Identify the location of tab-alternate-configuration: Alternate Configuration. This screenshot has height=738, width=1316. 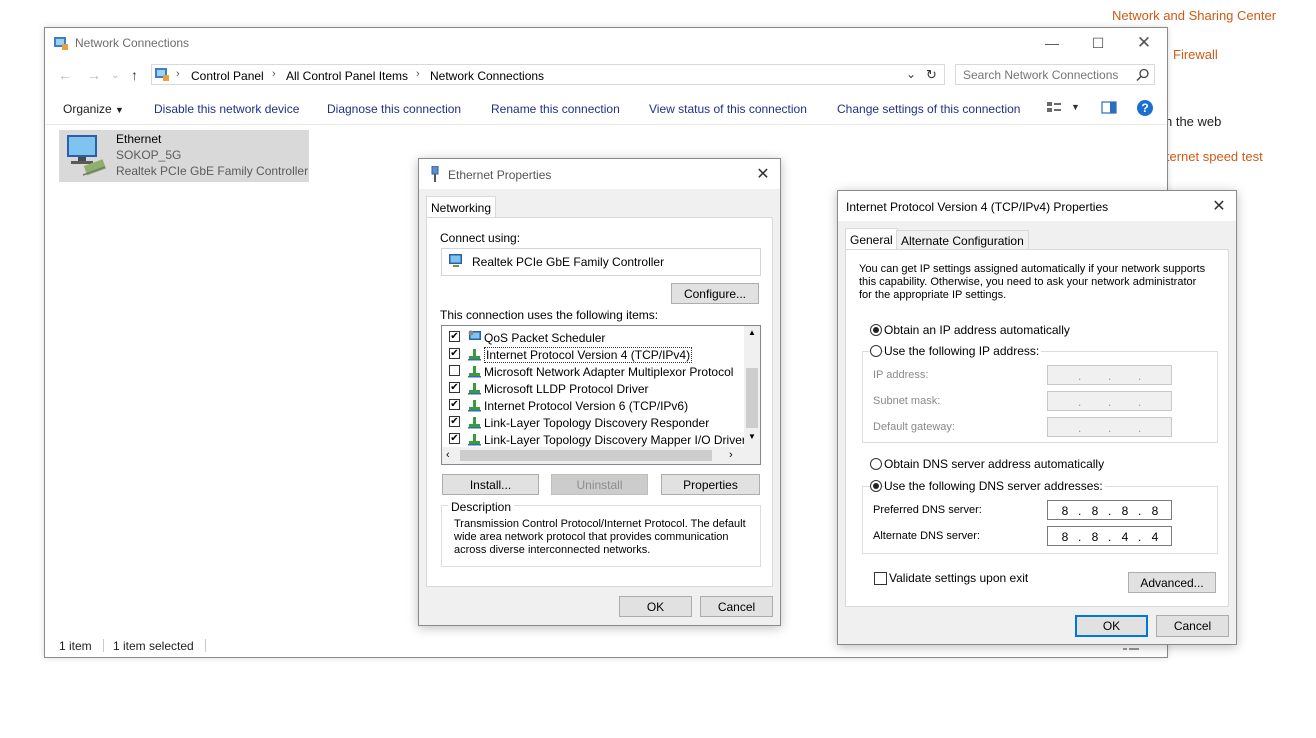
(962, 240).